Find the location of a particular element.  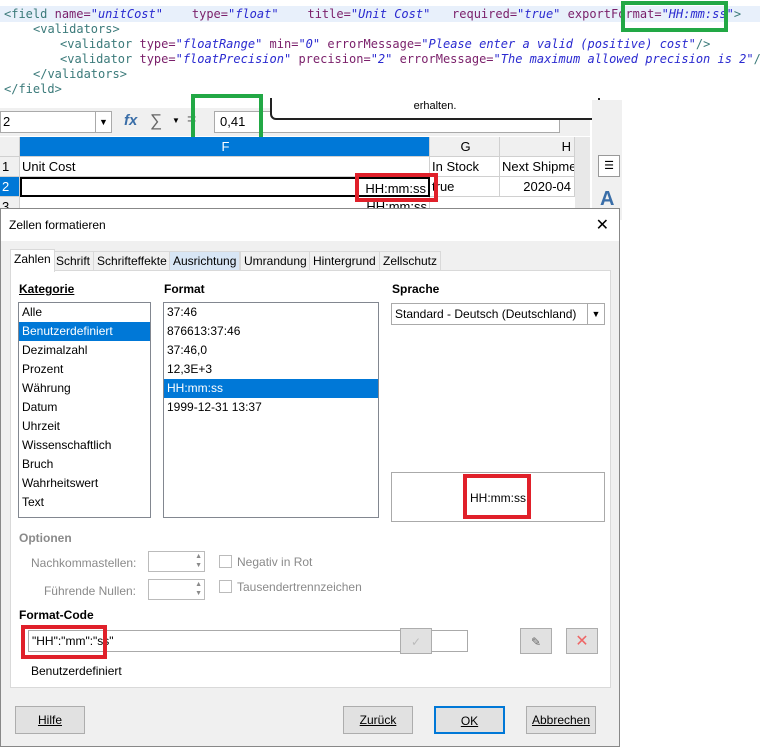

negativ-label: Negativ in Rot is located at coordinates (275, 562).